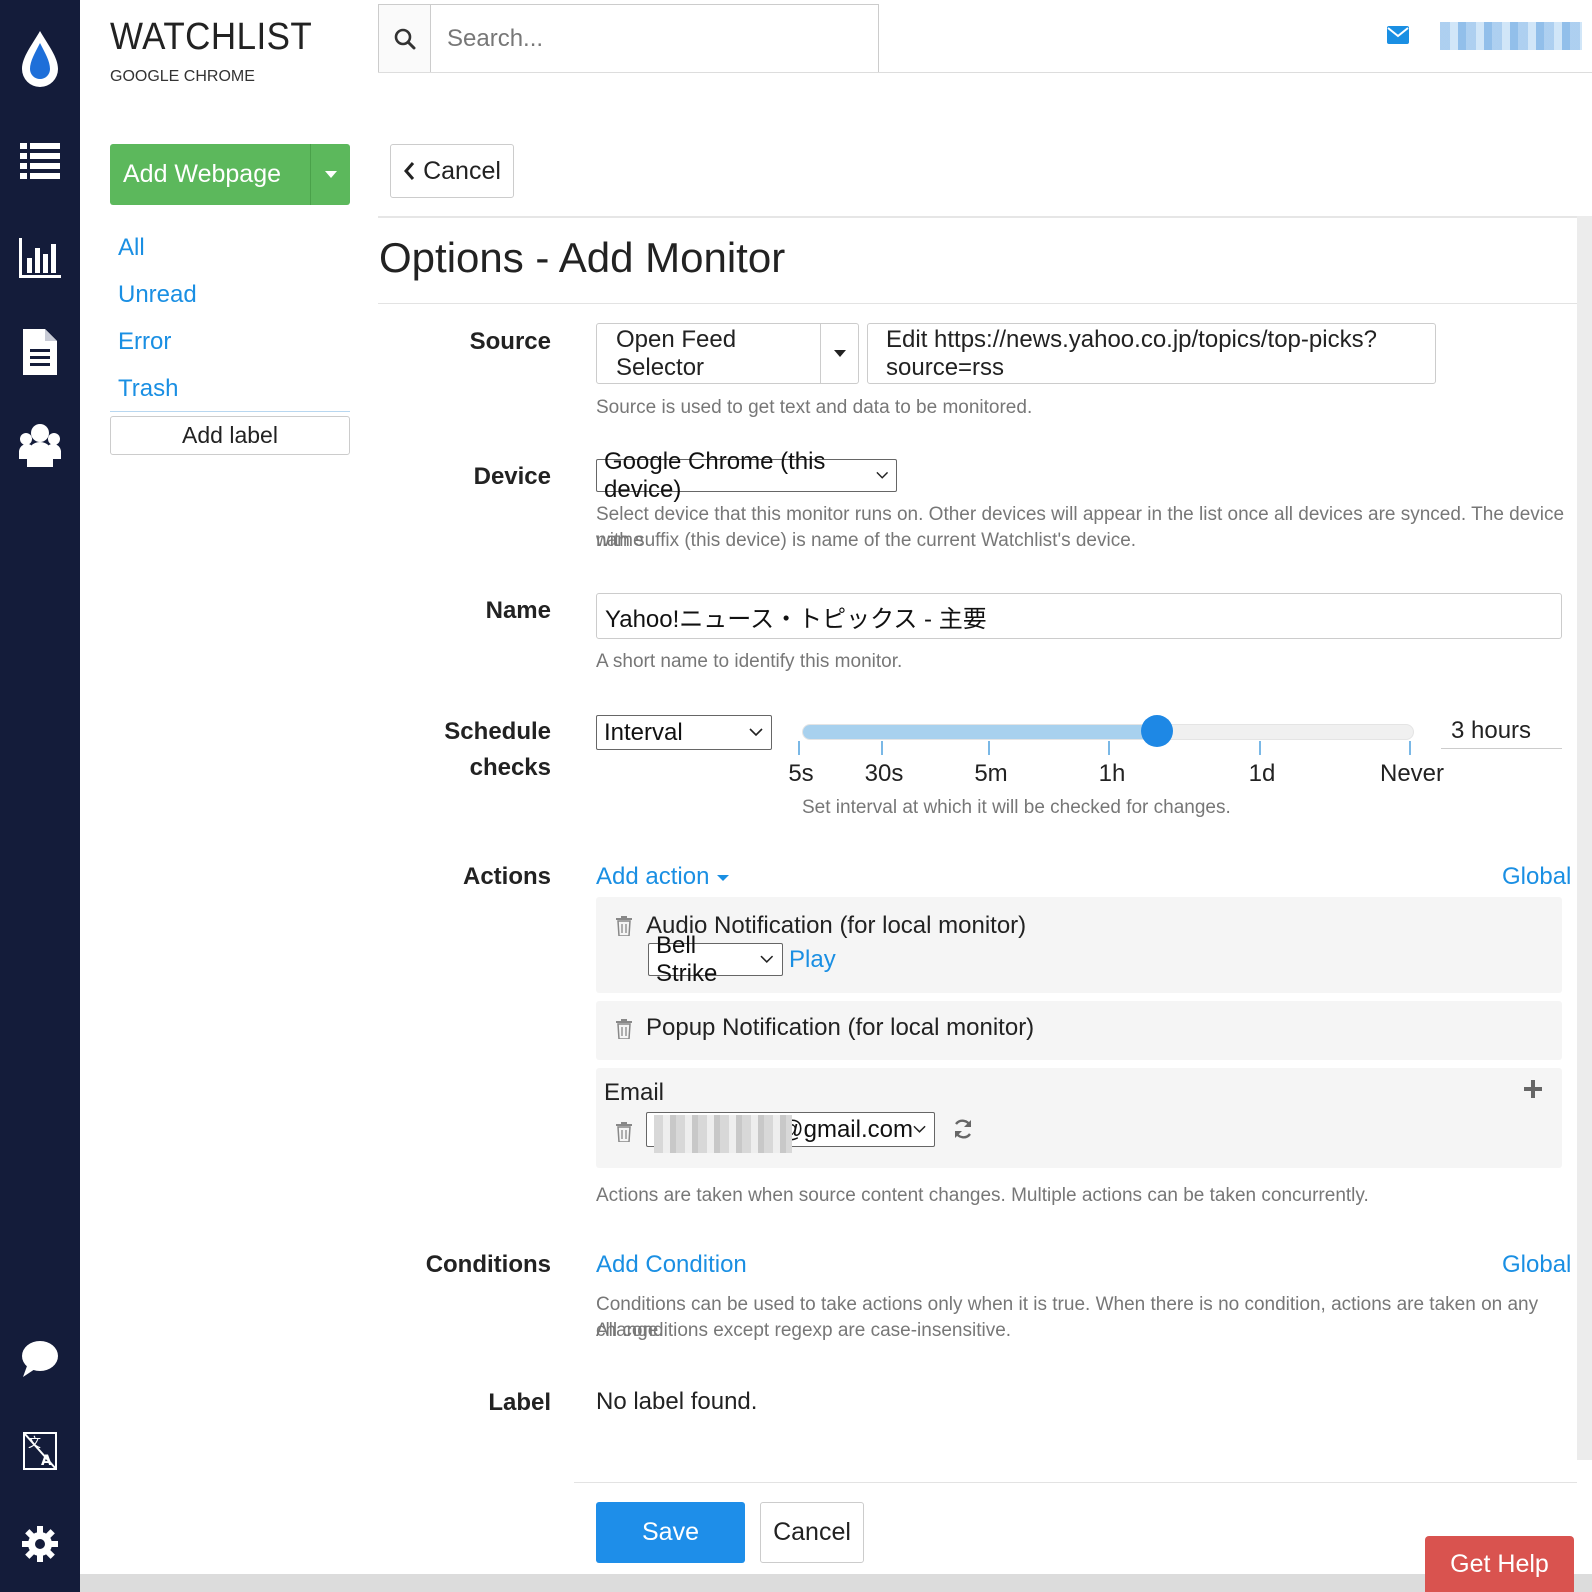 This screenshot has height=1592, width=1592. Describe the element at coordinates (836, 1583) in the screenshot. I see `bottom-scrollbar` at that location.